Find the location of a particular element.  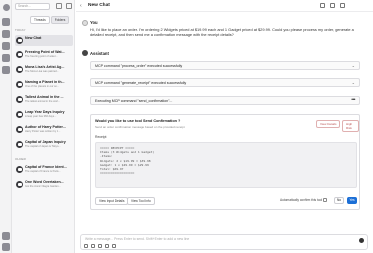

panel-icon is located at coordinates (342, 5).